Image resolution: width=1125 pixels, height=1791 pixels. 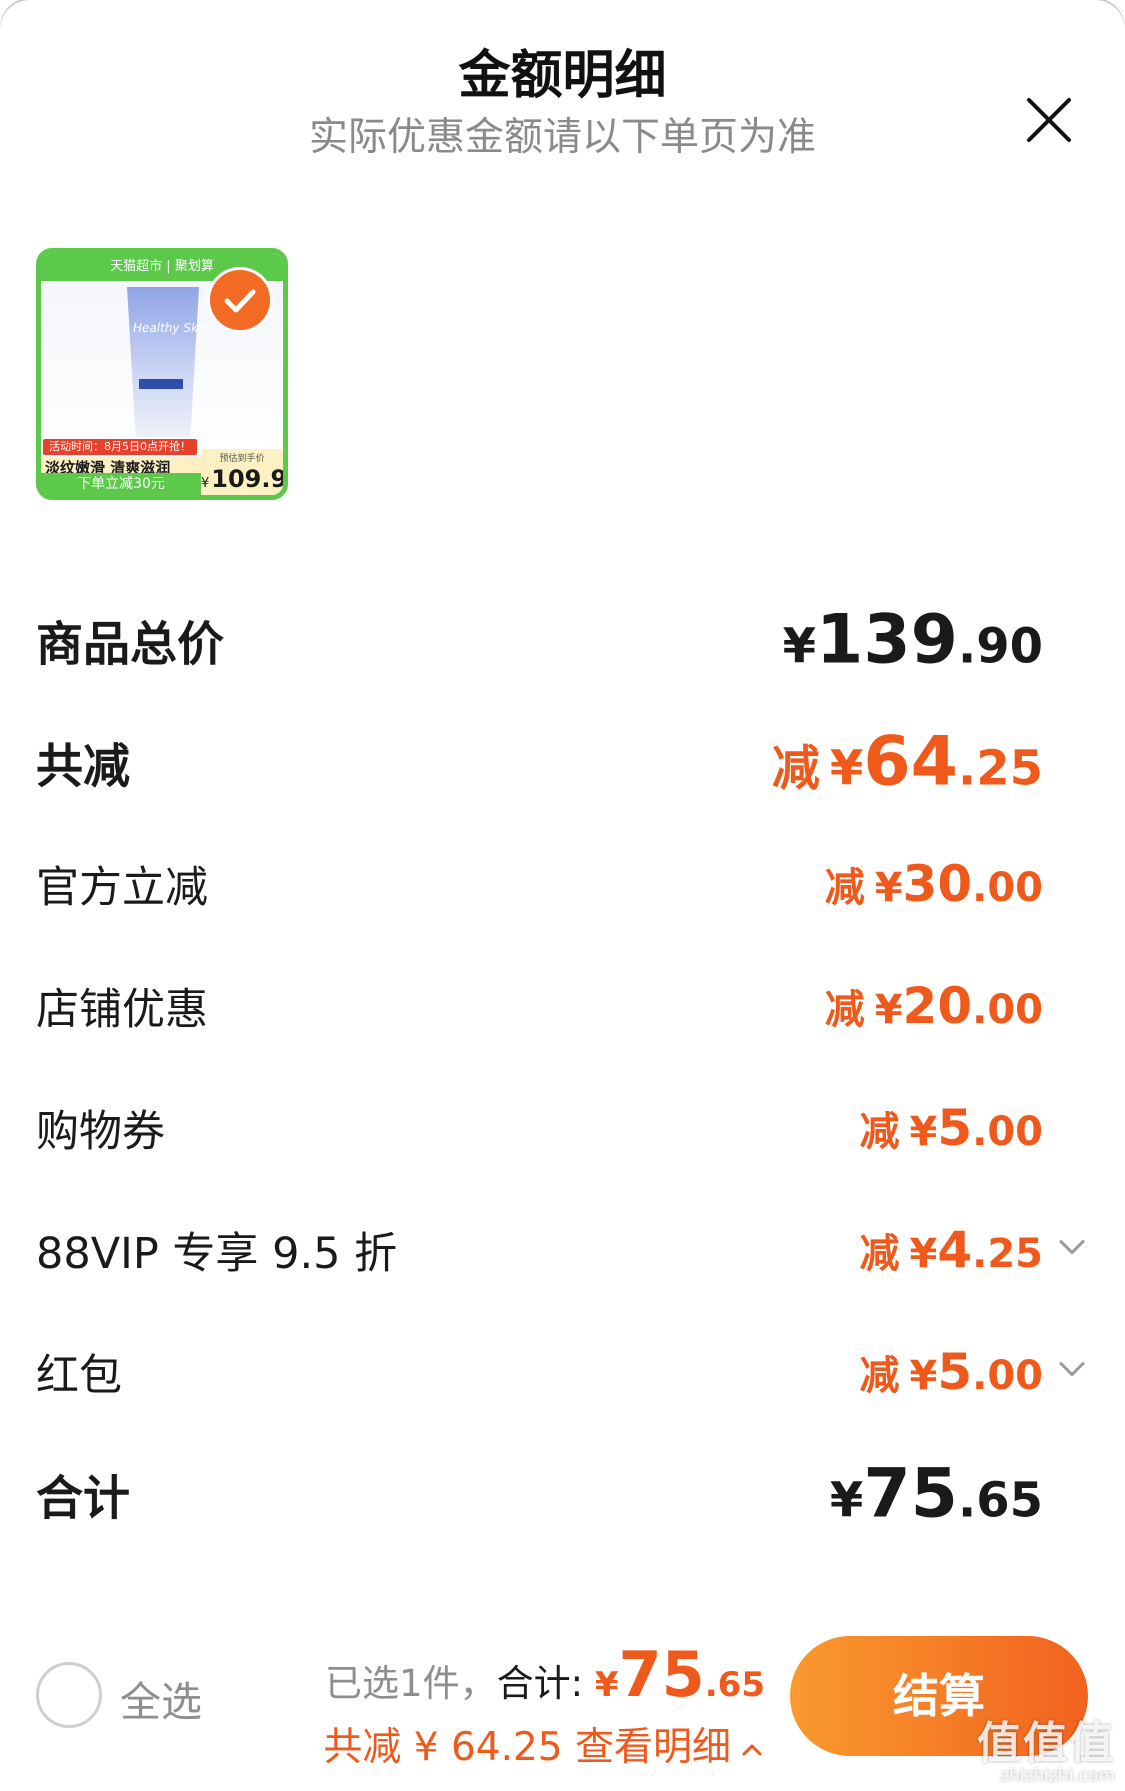 I want to click on row-value-int: 30, so click(x=937, y=884).